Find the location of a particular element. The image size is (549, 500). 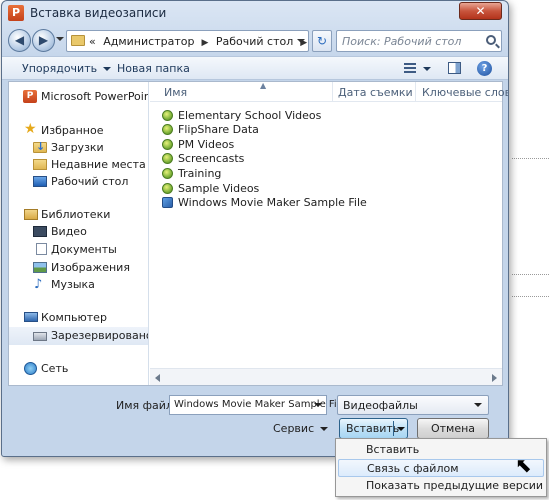

sidebar-item-label: Музыка is located at coordinates (73, 284).